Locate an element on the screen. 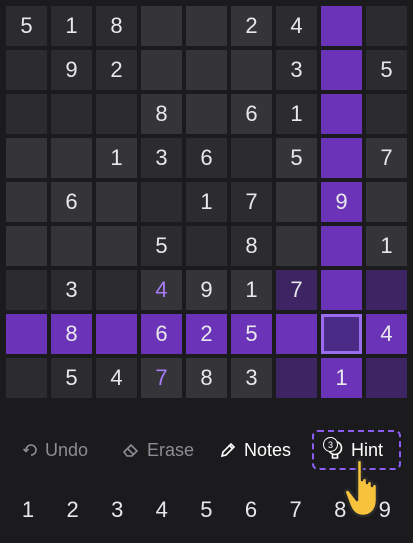  cell-r2-c4 is located at coordinates (161, 70).